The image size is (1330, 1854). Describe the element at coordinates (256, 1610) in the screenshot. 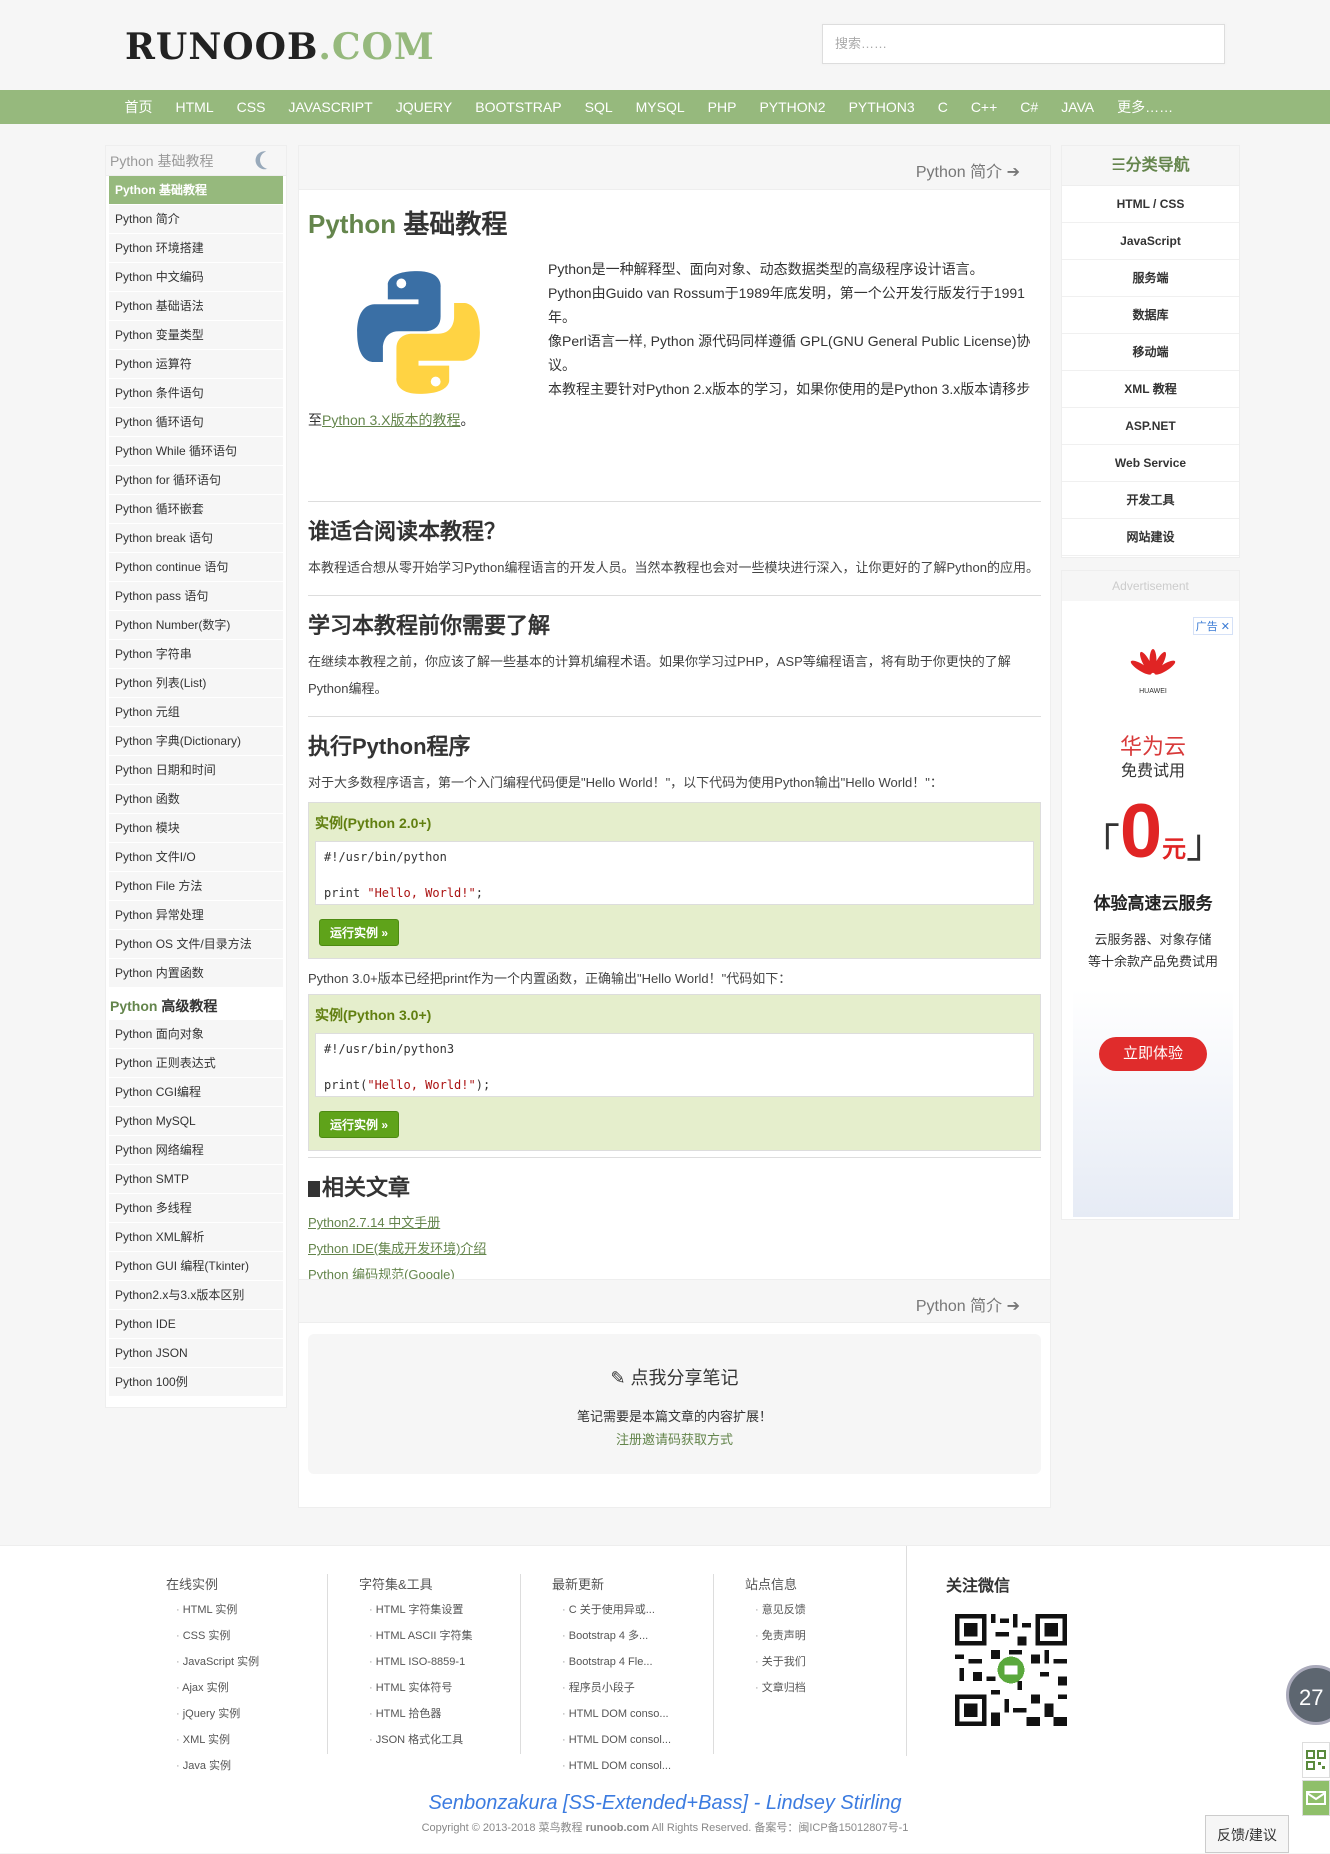

I see `footer-link: HTML 实例` at that location.